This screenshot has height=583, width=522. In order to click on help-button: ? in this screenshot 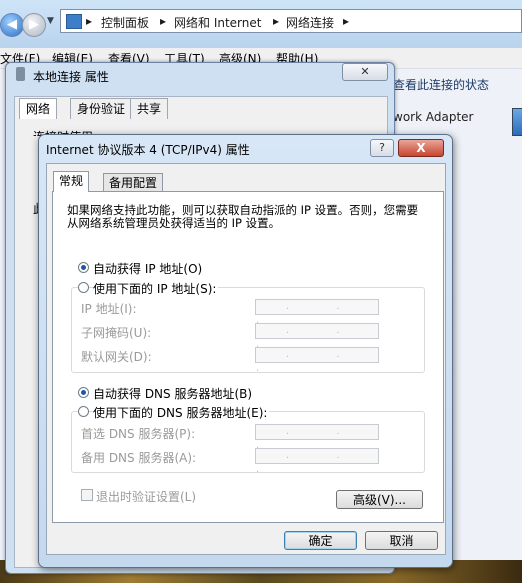, I will do `click(382, 148)`.